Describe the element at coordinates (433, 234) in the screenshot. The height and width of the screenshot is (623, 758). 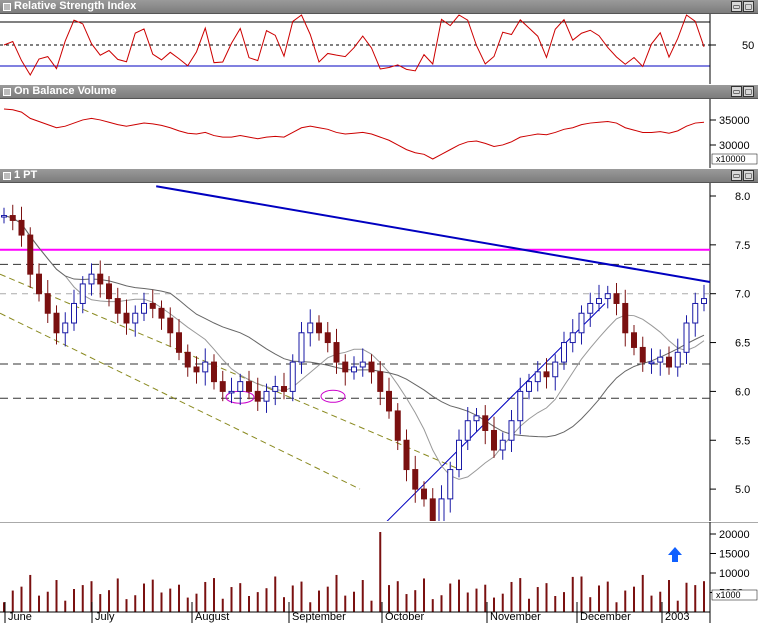
I see `downtrend-line` at that location.